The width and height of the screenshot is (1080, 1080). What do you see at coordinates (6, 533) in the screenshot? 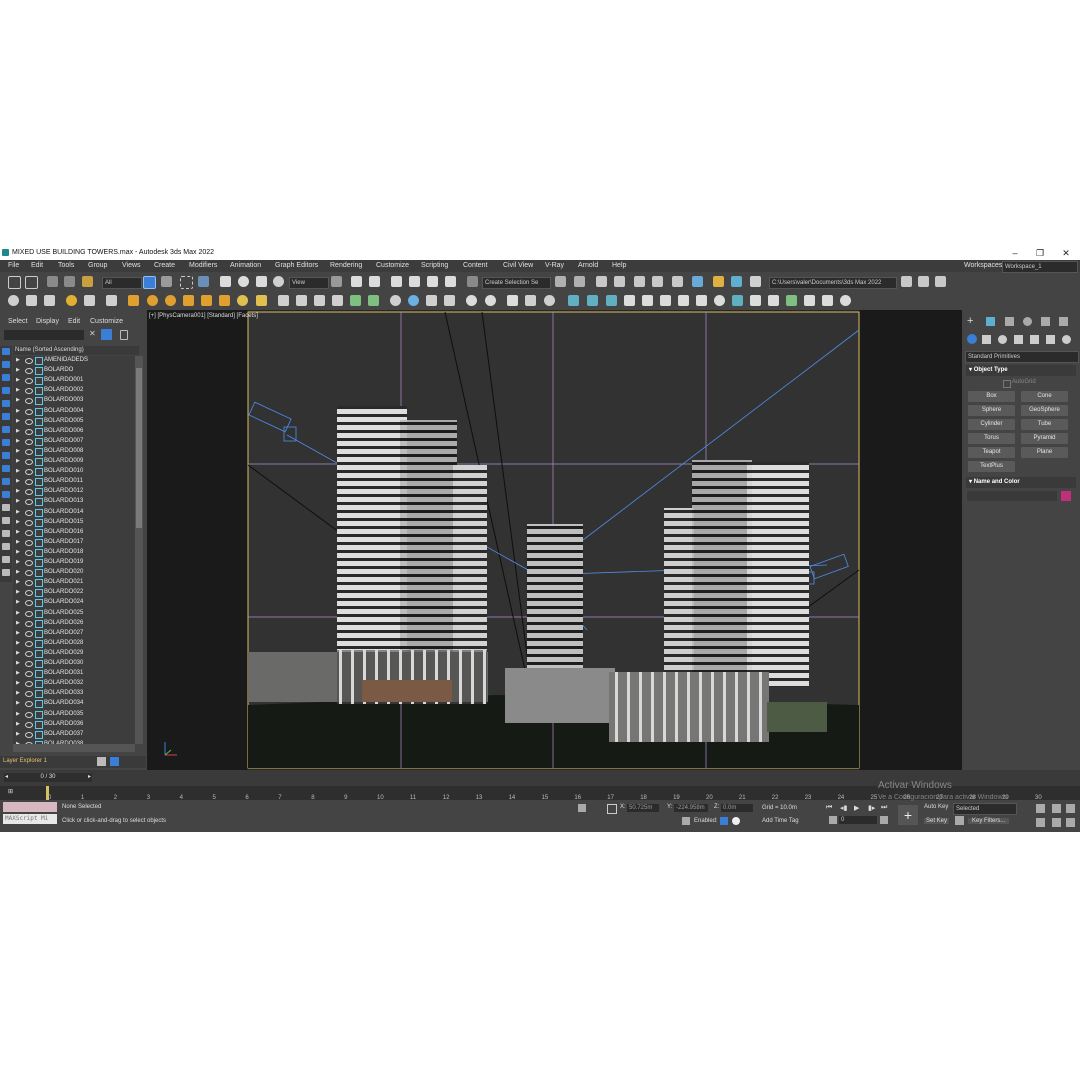
I see `display-references-icon` at bounding box center [6, 533].